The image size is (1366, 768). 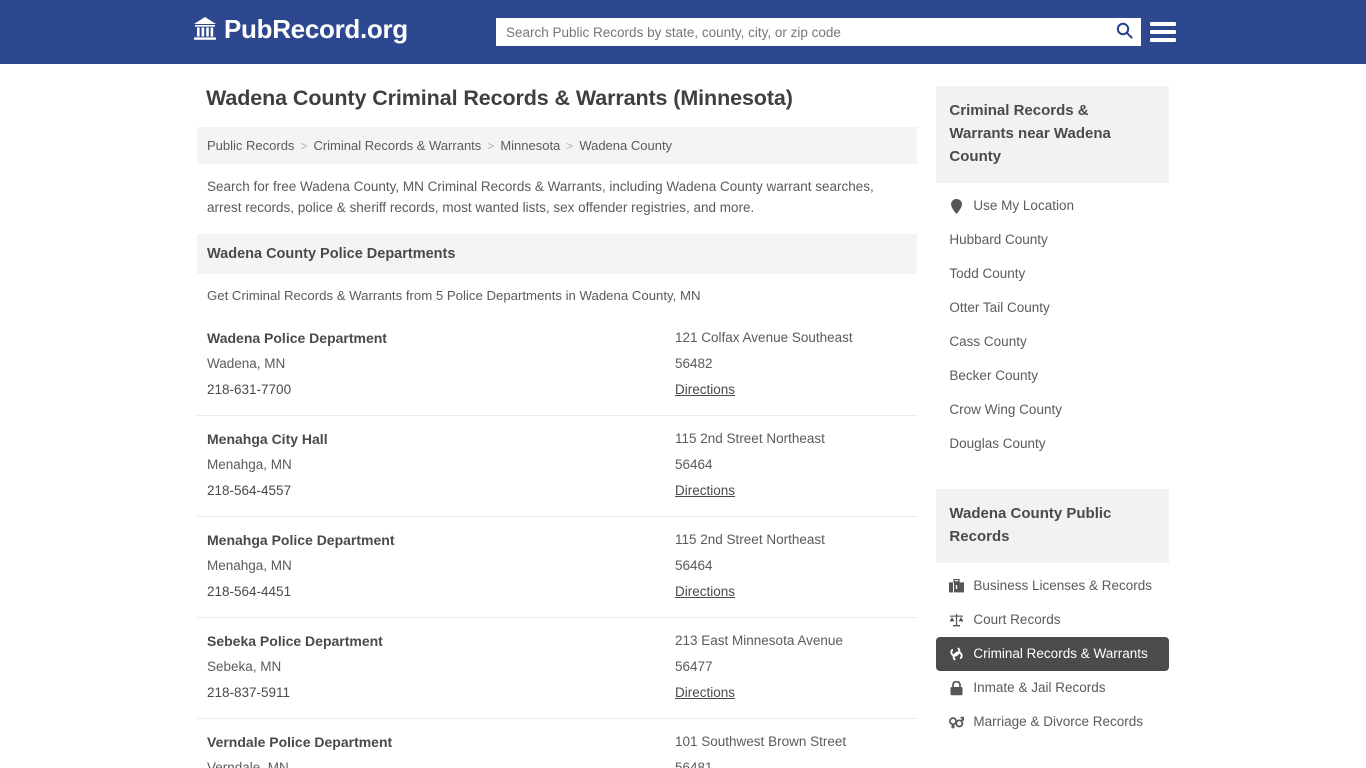 What do you see at coordinates (1052, 240) in the screenshot?
I see `sidebar-item-hubbard-county: Hubbard County` at bounding box center [1052, 240].